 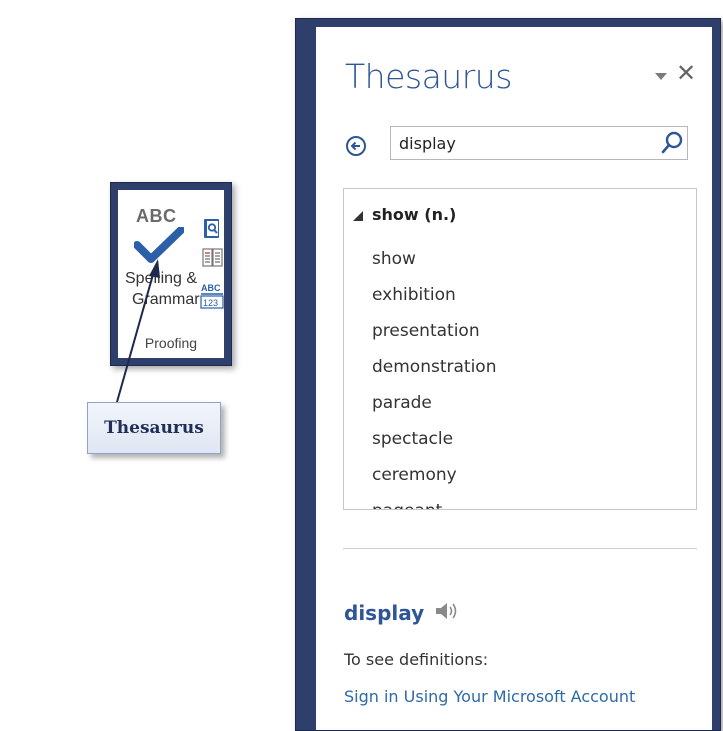 I want to click on pane-title: Thesaurus, so click(x=428, y=76).